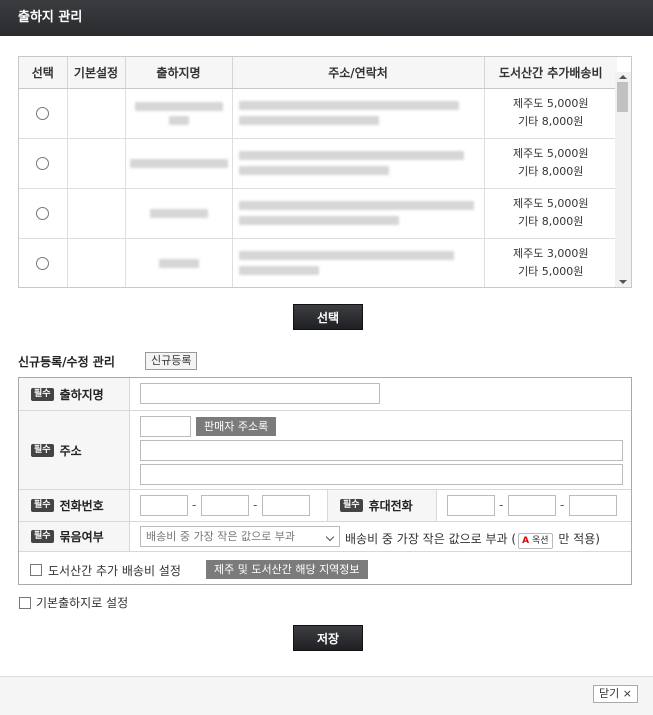 The height and width of the screenshot is (715, 653). I want to click on remote-fee-label: 도서산간 추가 배송비 설정, so click(114, 571).